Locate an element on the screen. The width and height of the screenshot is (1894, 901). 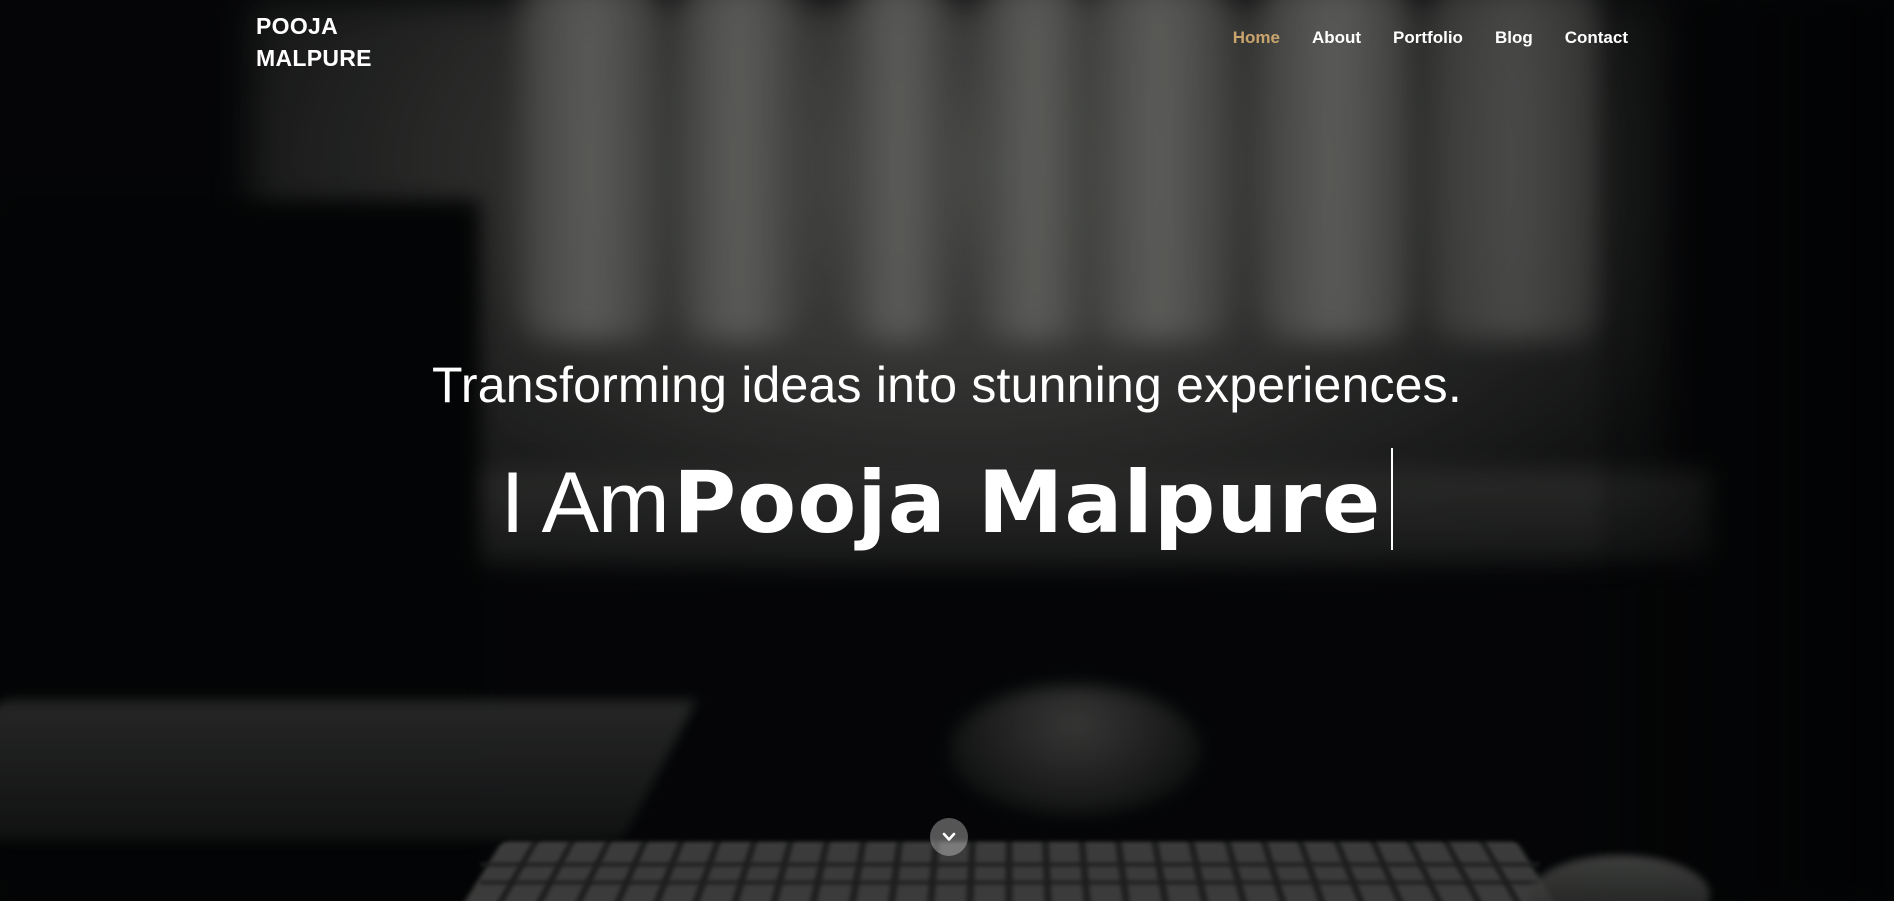
headline-prefix: I Am is located at coordinates (585, 503).